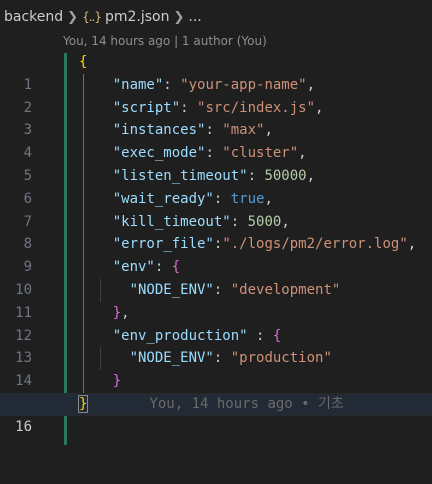 The height and width of the screenshot is (484, 432). What do you see at coordinates (243, 130) in the screenshot?
I see `json-value: "max"` at bounding box center [243, 130].